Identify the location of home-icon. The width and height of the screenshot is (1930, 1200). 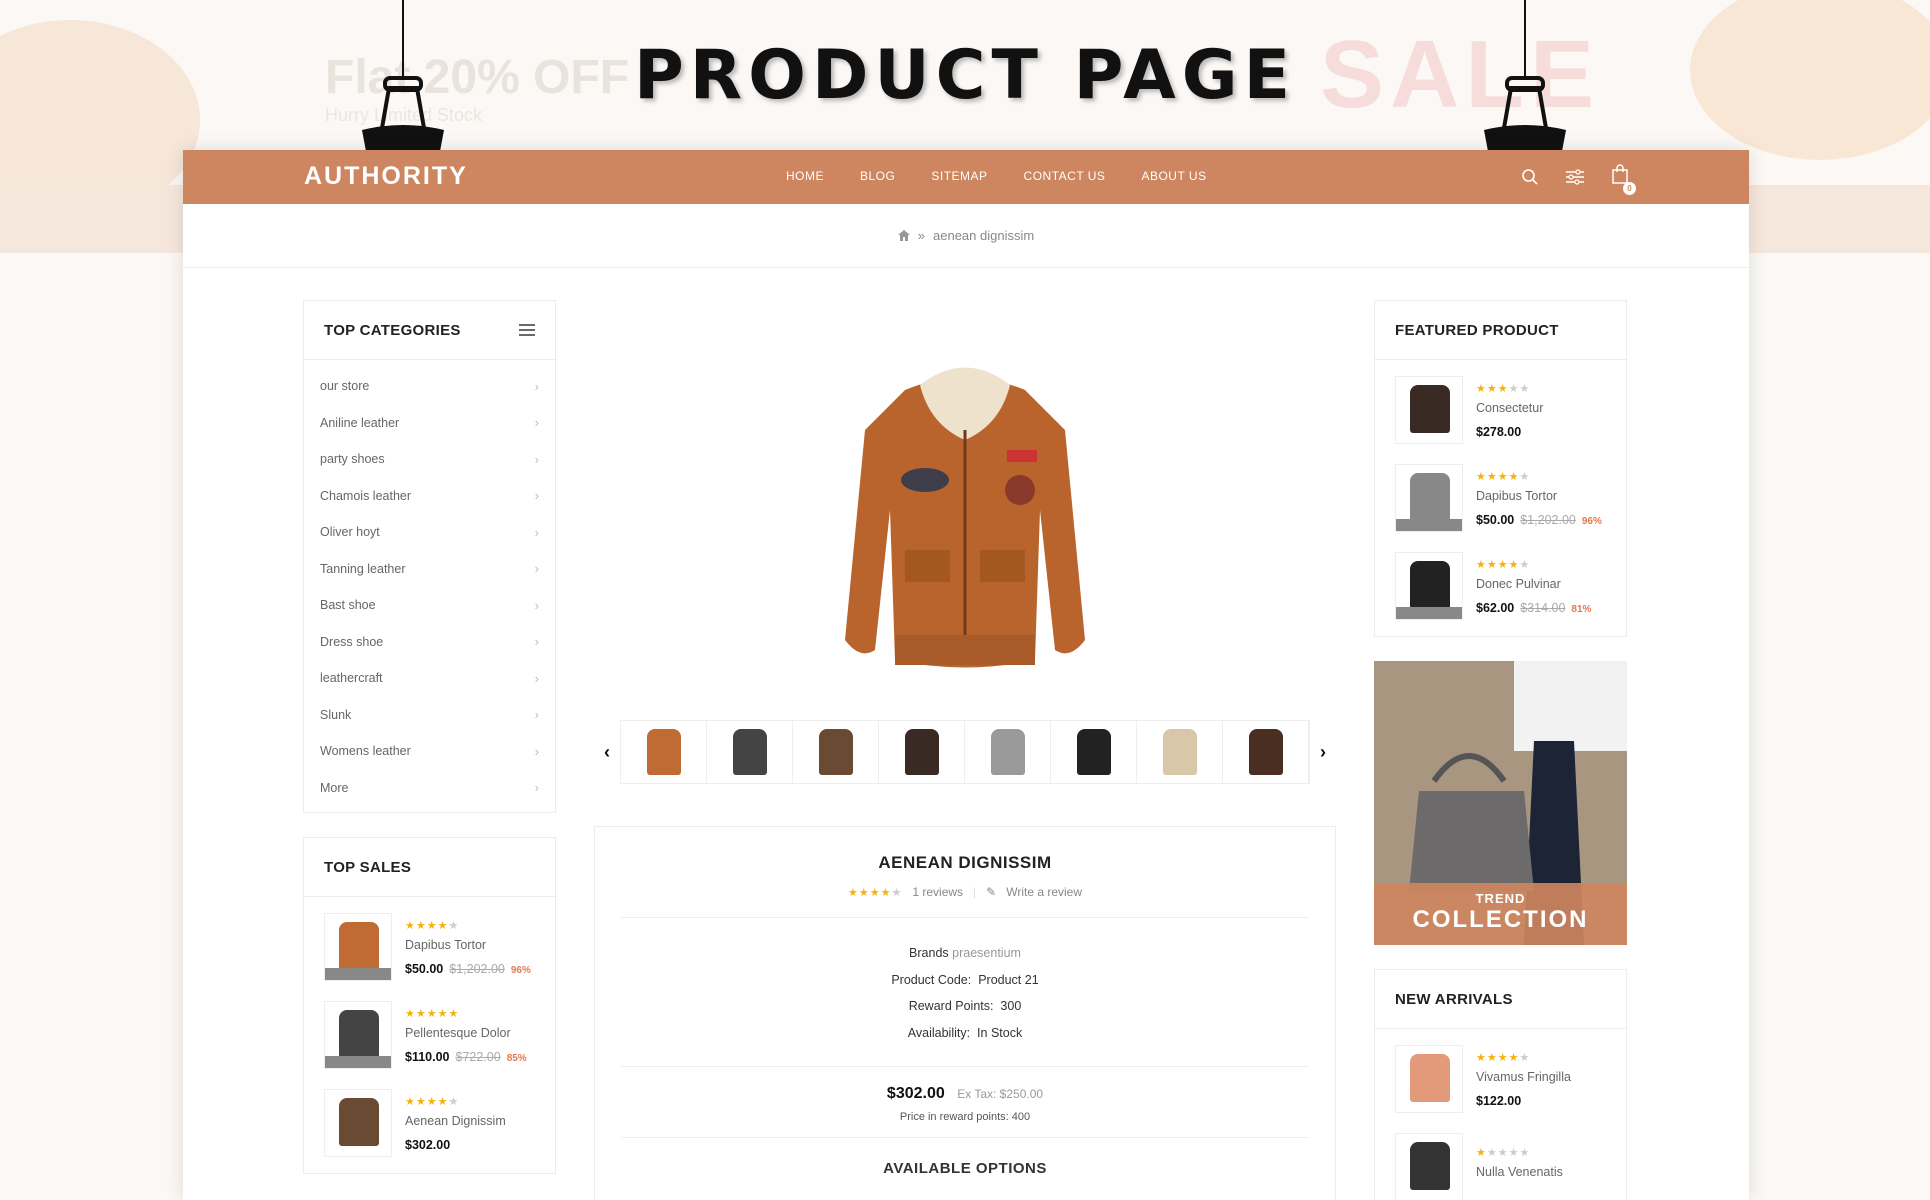
(903, 235).